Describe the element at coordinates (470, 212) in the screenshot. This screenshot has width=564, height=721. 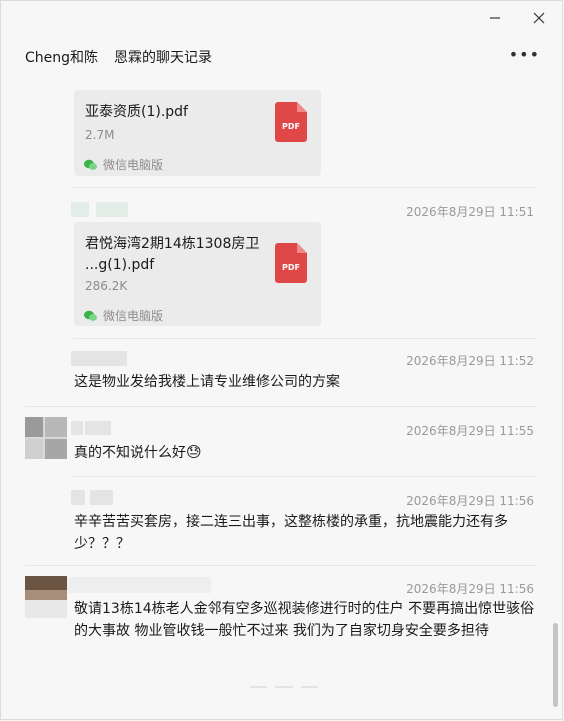
I see `message-timestamp: 2026年8月29日 11:51` at that location.